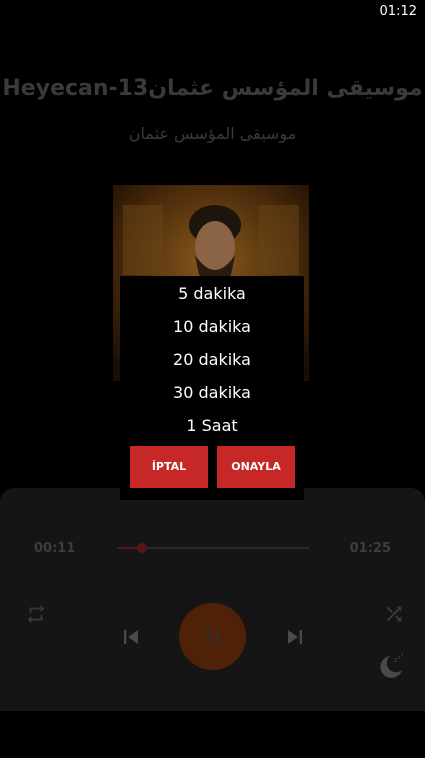 Image resolution: width=425 pixels, height=758 pixels. What do you see at coordinates (212, 12) in the screenshot?
I see `status-bar: 01:12` at bounding box center [212, 12].